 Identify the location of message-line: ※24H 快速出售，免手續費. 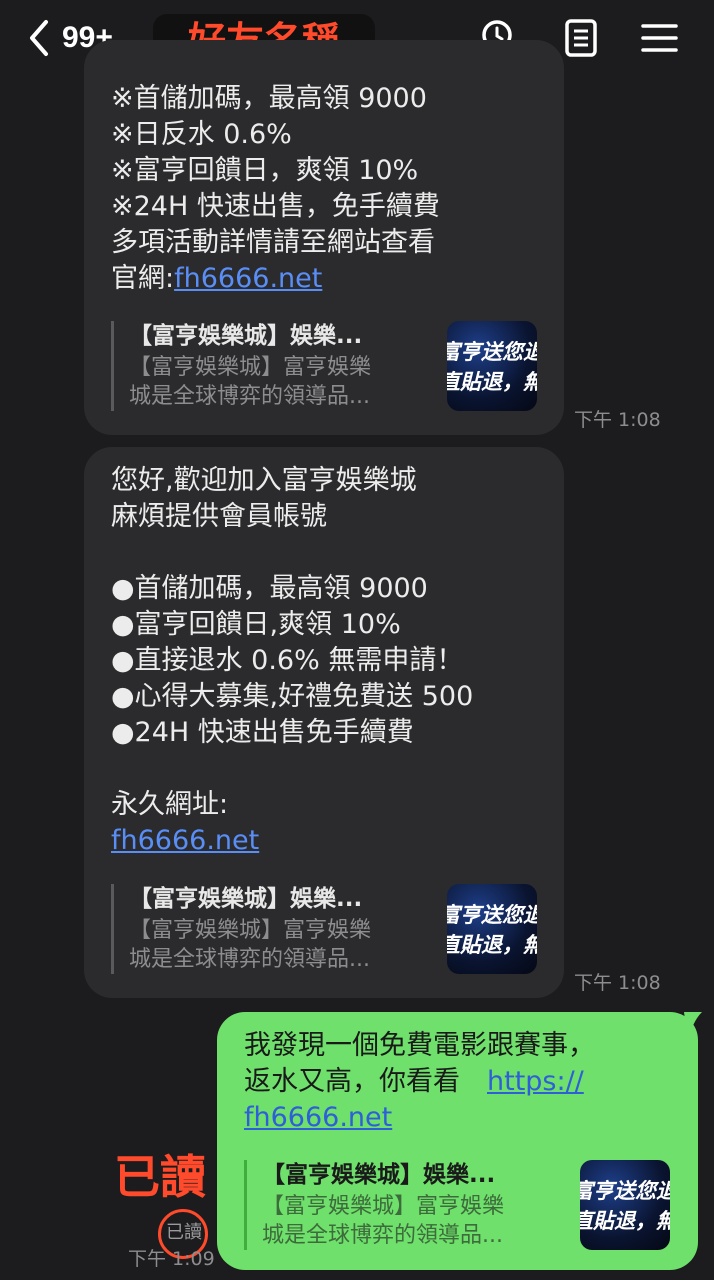
(275, 206).